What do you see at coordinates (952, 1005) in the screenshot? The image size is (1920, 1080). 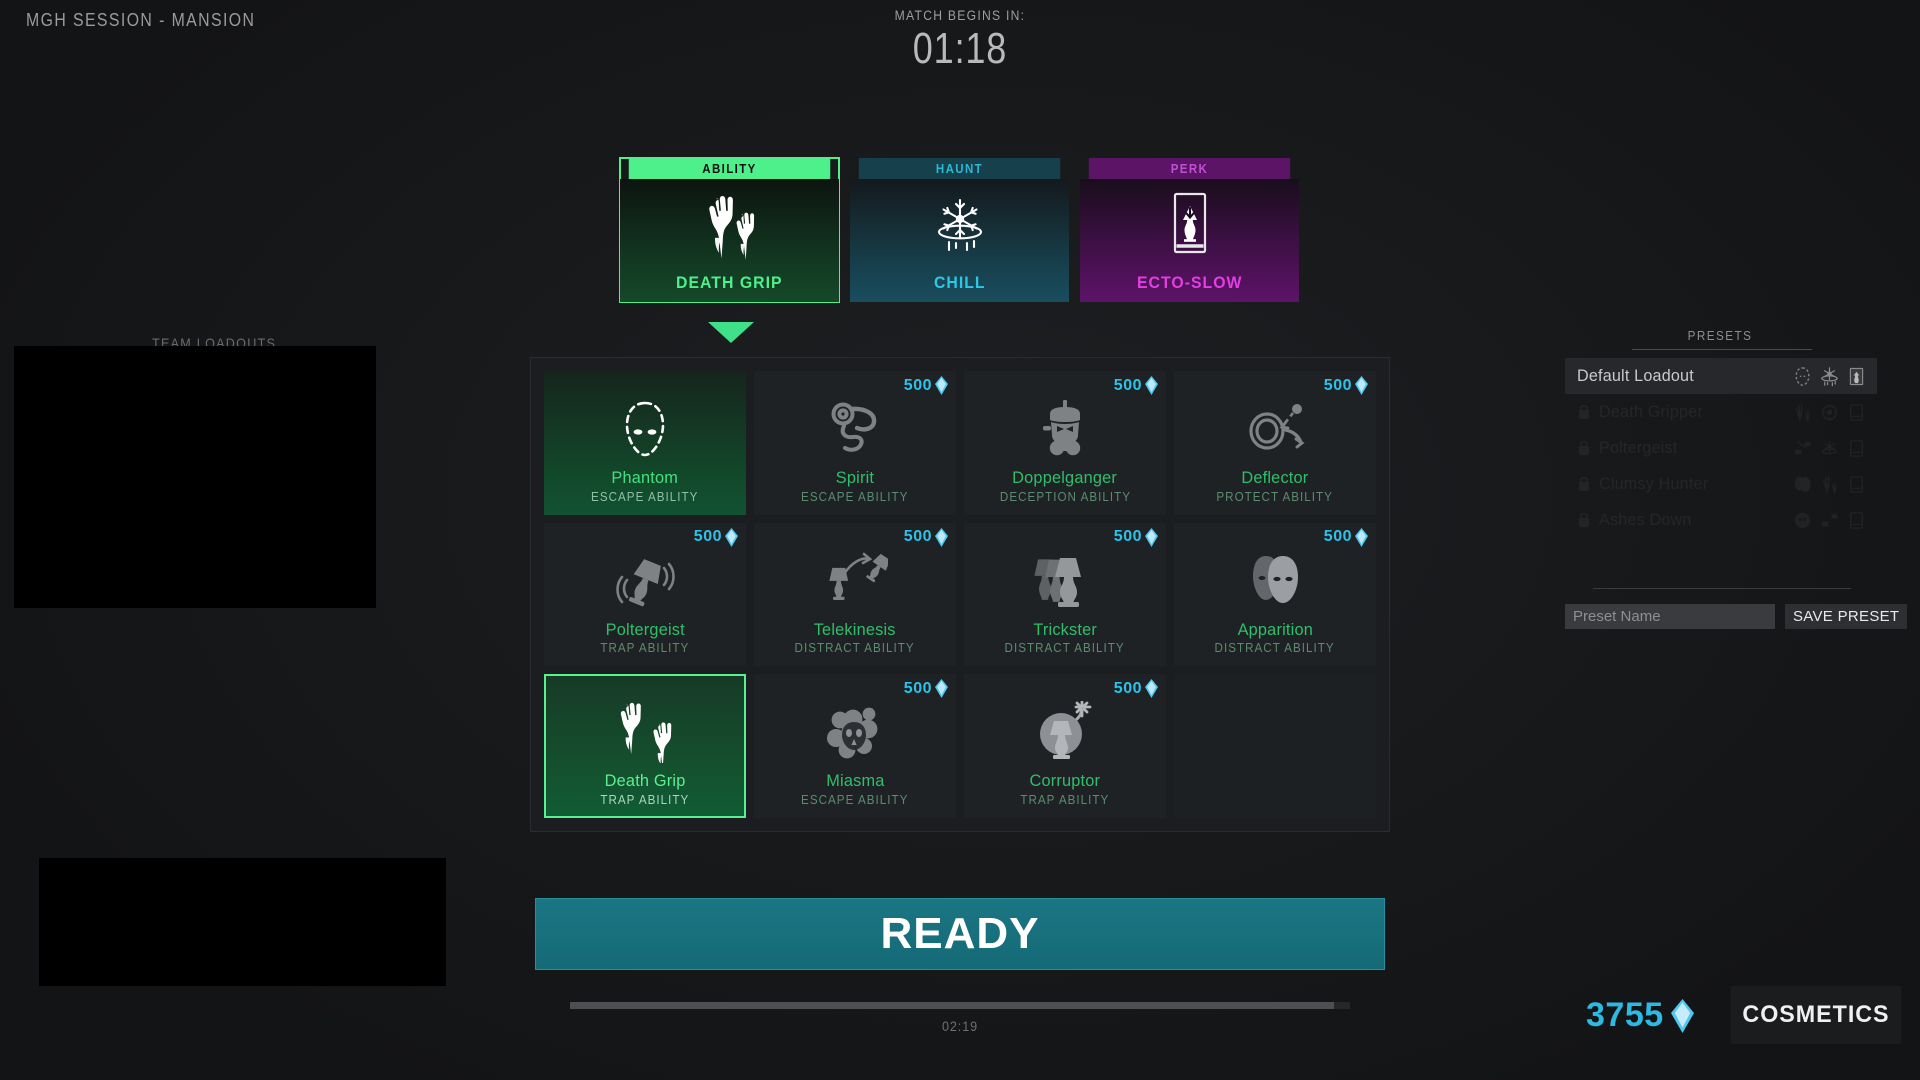 I see `ready-progress-fill` at bounding box center [952, 1005].